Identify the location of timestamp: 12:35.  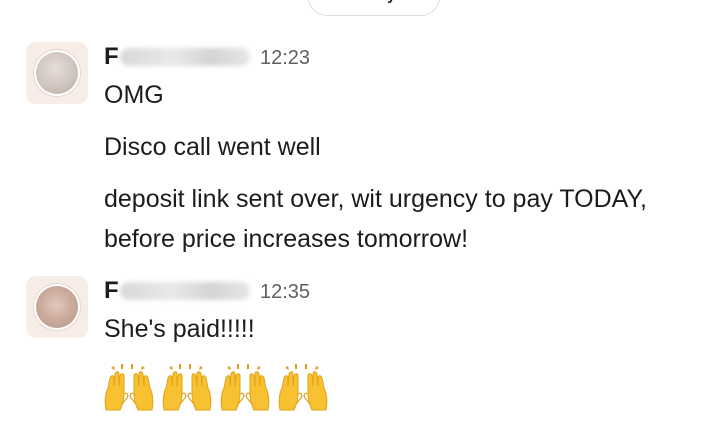
(285, 292).